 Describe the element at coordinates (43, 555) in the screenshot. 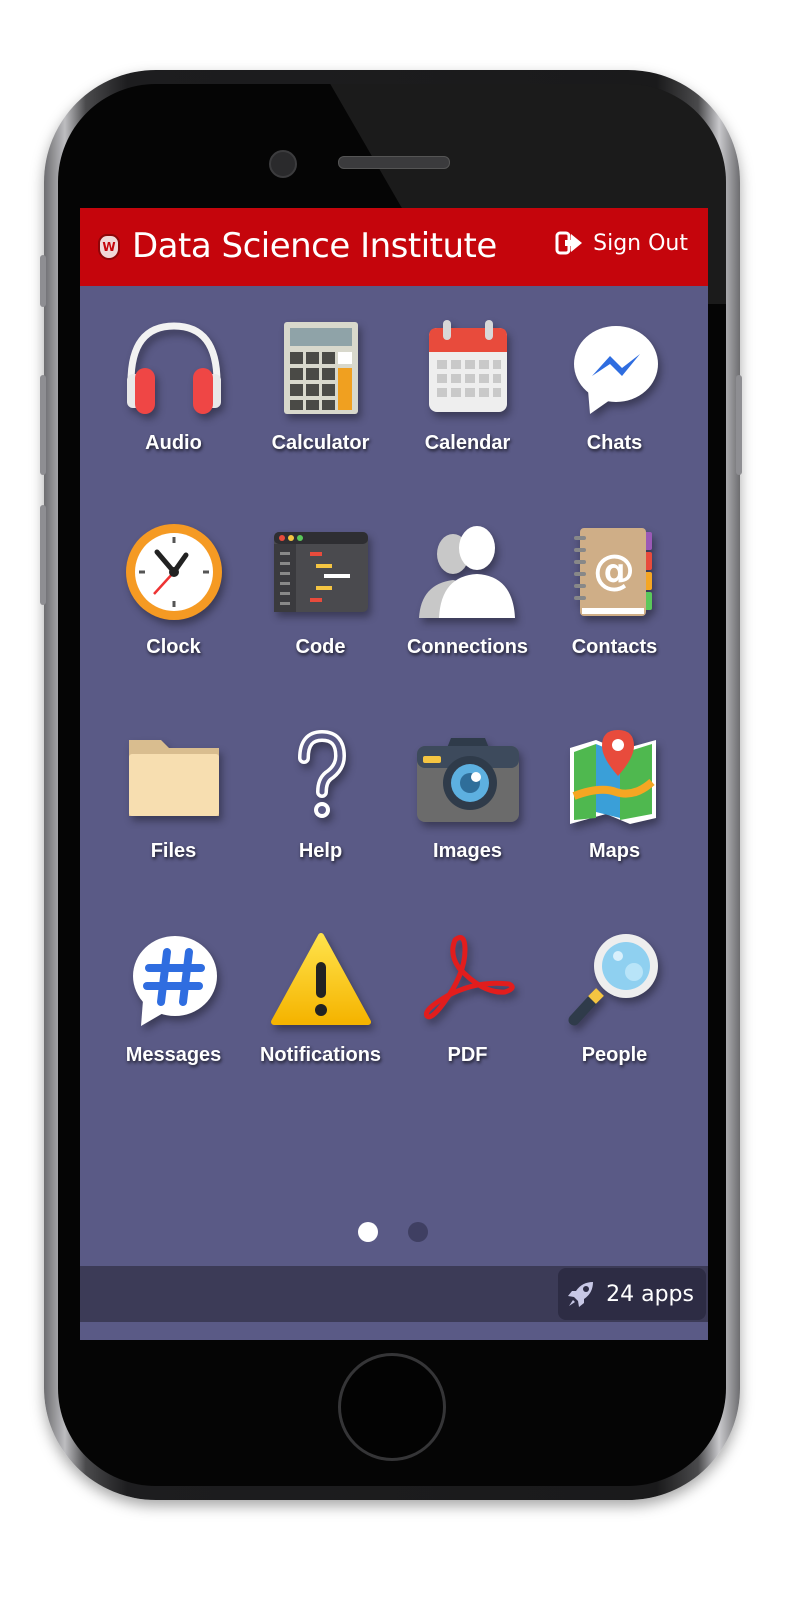

I see `volume-down-button` at that location.